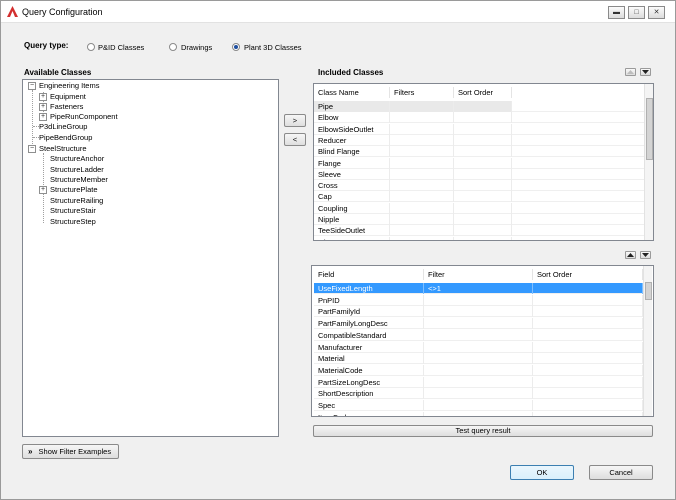  What do you see at coordinates (73, 211) in the screenshot?
I see `tree-item-structurestair: StructureStair` at bounding box center [73, 211].